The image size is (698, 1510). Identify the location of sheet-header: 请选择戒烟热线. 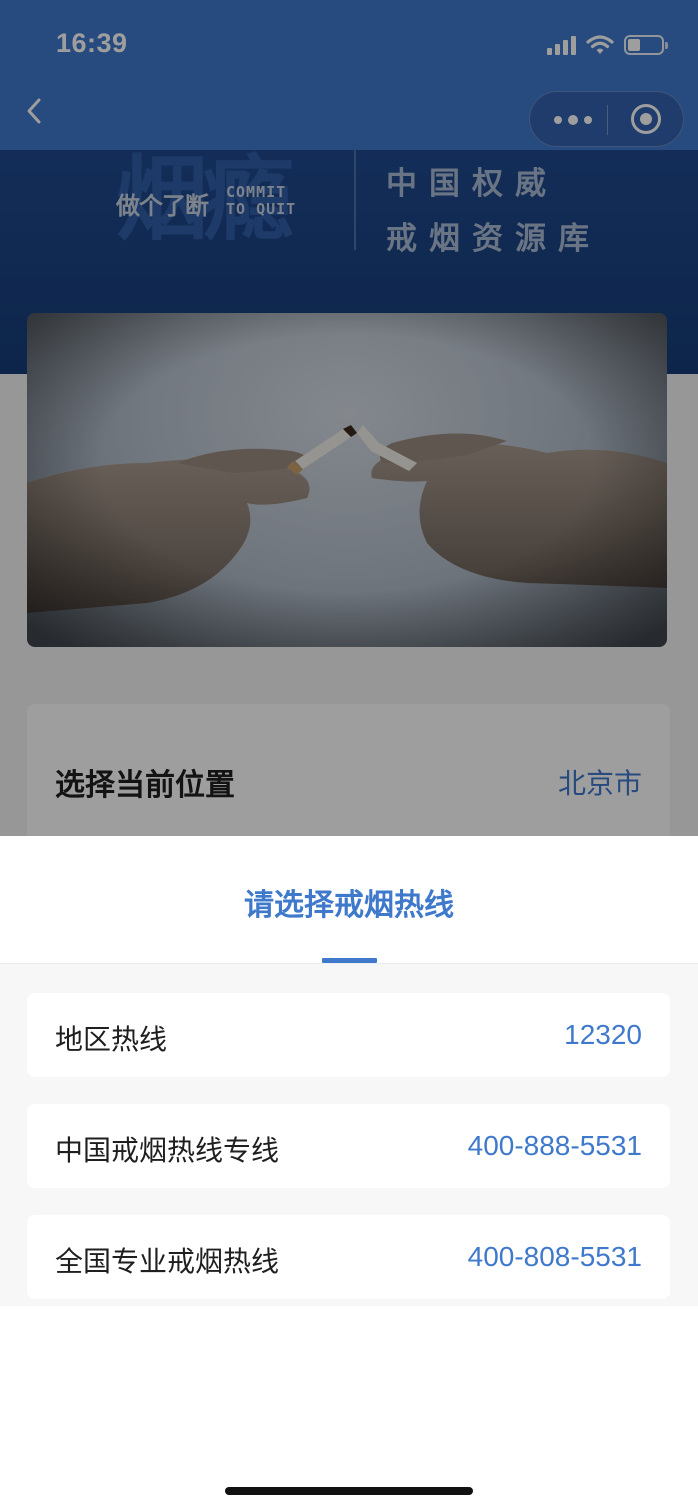
(349, 900).